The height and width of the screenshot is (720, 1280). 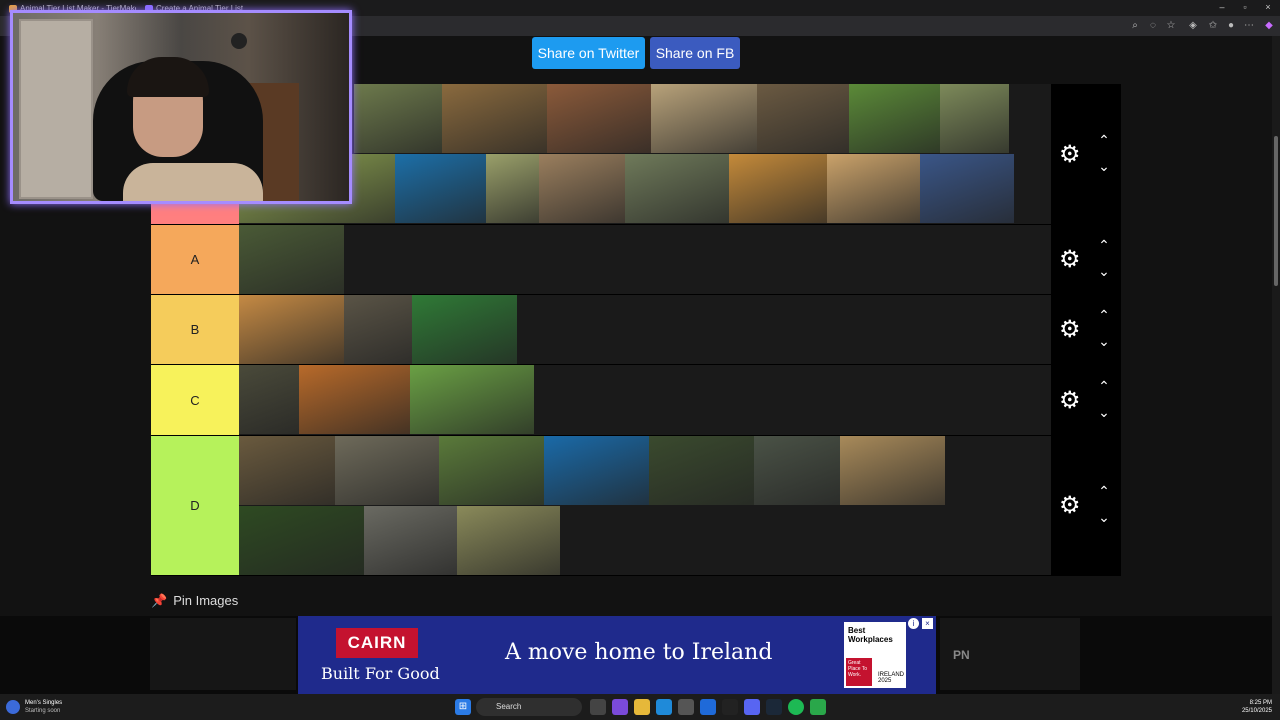 What do you see at coordinates (463, 707) in the screenshot?
I see `start-icon: ⊞` at bounding box center [463, 707].